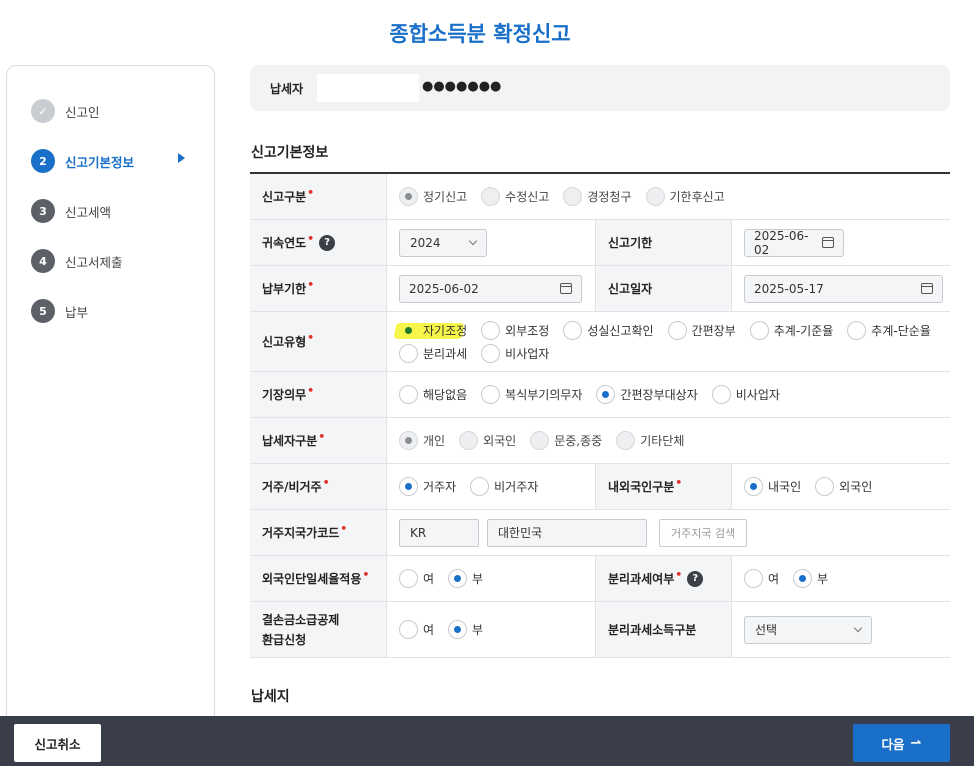 The image size is (974, 766). What do you see at coordinates (427, 486) in the screenshot?
I see `radio-resident: 거주자` at bounding box center [427, 486].